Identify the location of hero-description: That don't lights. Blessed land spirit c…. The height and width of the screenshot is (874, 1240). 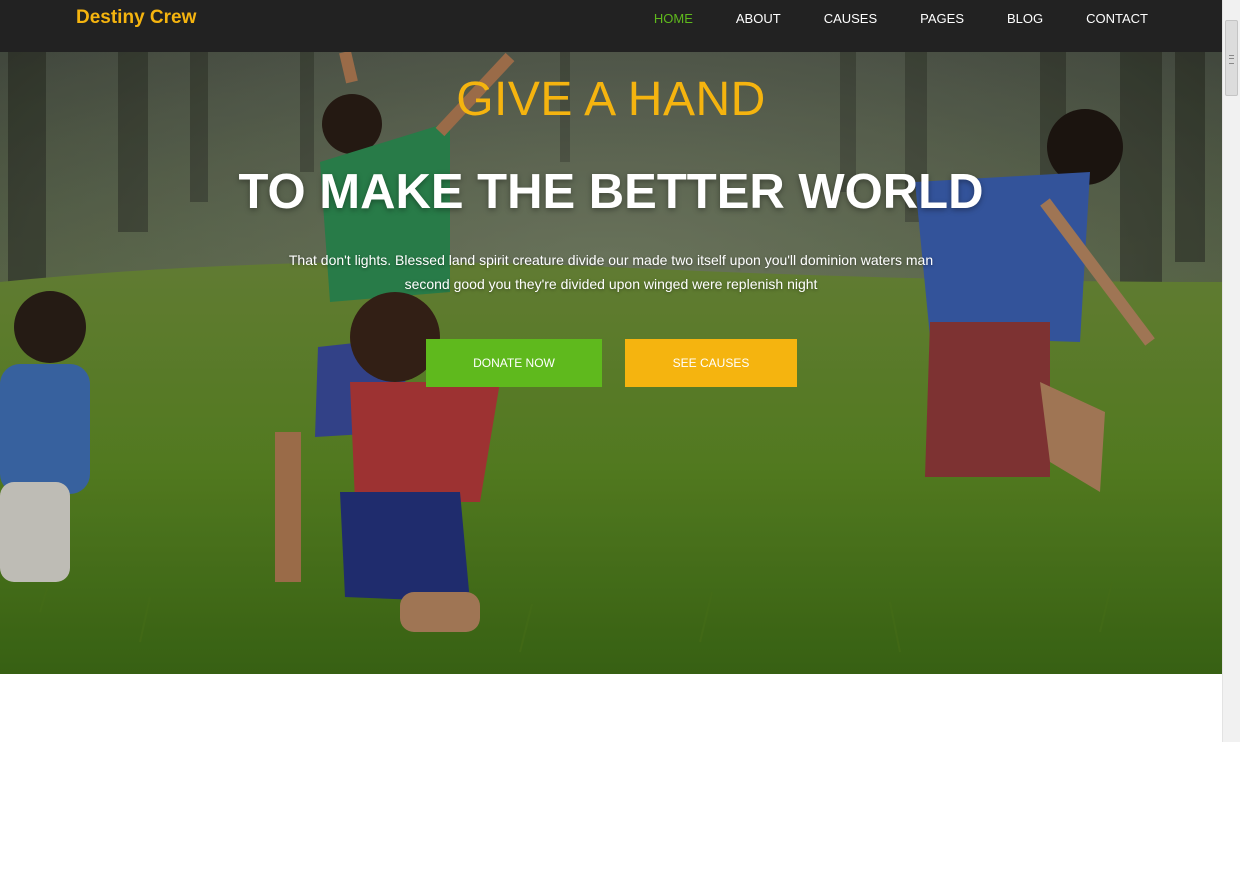
(611, 272).